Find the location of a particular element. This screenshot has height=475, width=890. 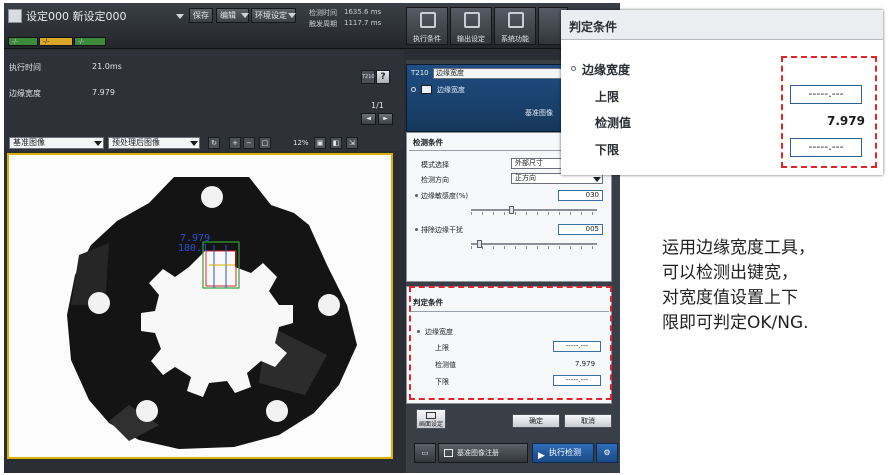

explanation-caption: 运用边缘宽度工具， 可以检测出键宽， 对宽度值设置上下 限即可判定OK/NG. is located at coordinates (772, 286).